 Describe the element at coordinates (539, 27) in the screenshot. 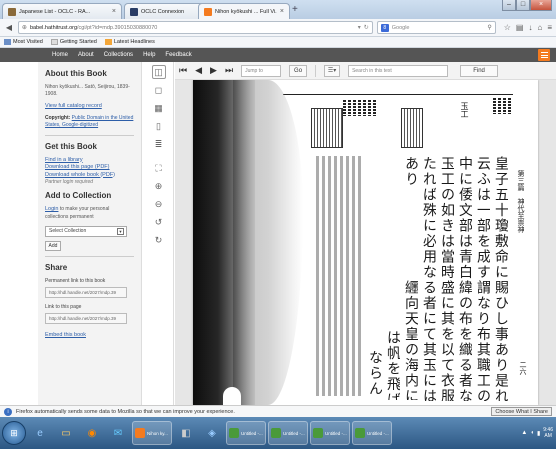

I see `home-icon: ⌂` at that location.